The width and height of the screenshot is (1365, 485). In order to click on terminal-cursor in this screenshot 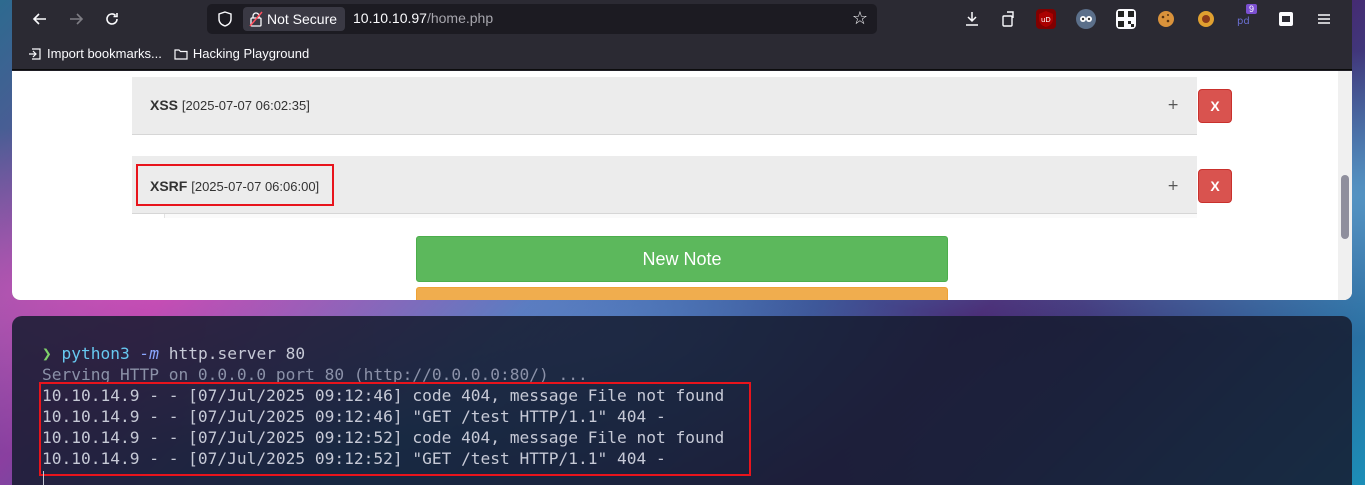, I will do `click(43, 478)`.